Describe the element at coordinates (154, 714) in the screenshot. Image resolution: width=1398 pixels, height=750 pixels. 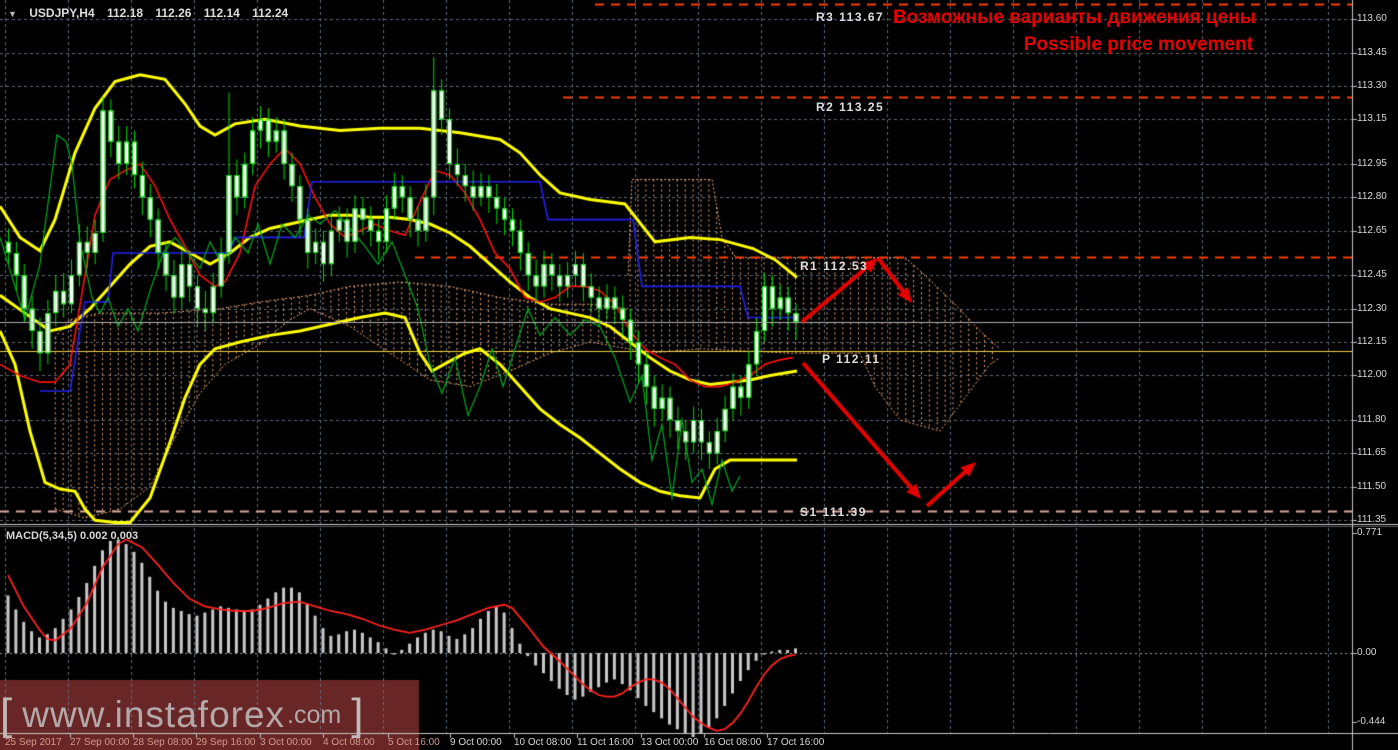
I see `watermark-site-text: www.instaforex` at that location.